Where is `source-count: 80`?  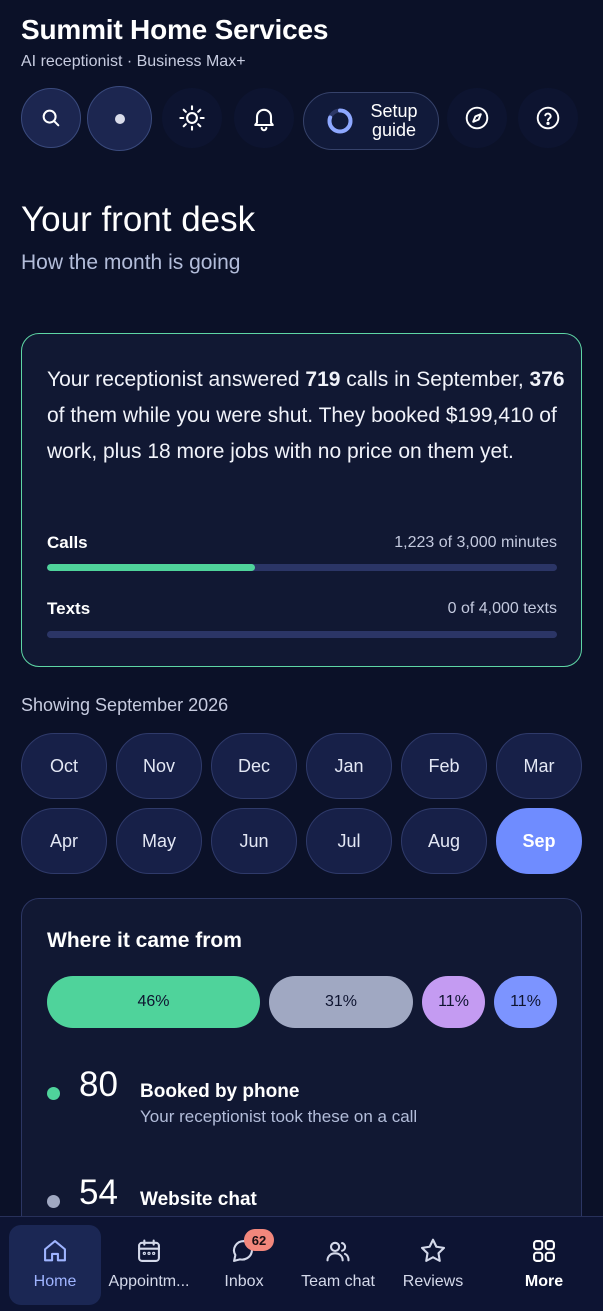
source-count: 80 is located at coordinates (98, 1084).